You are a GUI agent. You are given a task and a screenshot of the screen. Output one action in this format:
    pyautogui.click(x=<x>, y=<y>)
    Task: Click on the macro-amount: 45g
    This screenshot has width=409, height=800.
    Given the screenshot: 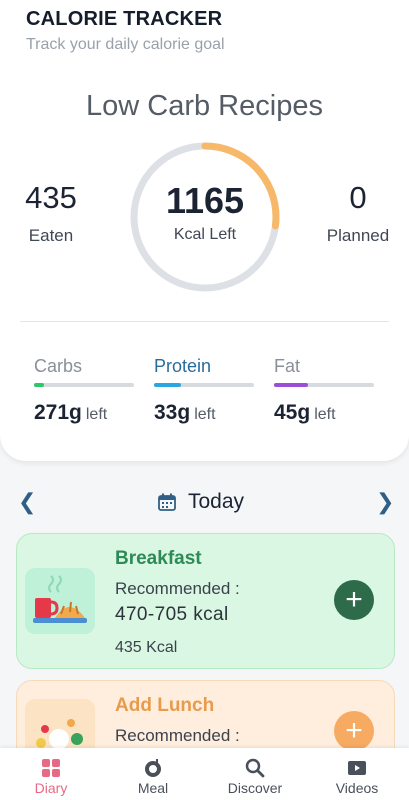 What is the action you would take?
    pyautogui.click(x=292, y=412)
    